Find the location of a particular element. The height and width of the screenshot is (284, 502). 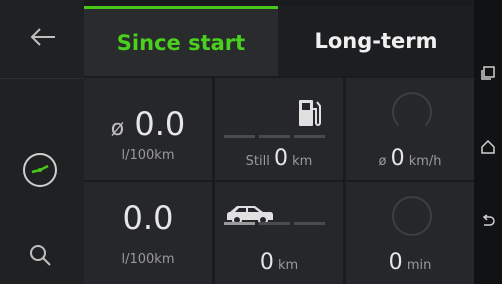

time-gauge-ring is located at coordinates (412, 216).